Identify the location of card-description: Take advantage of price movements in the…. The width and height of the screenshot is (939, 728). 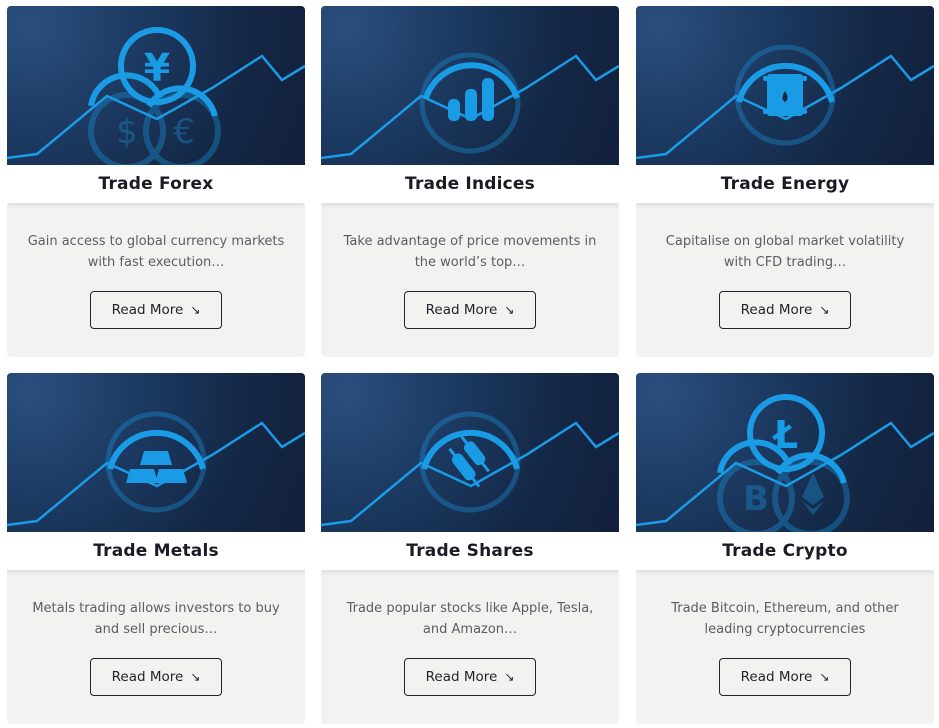
(470, 252).